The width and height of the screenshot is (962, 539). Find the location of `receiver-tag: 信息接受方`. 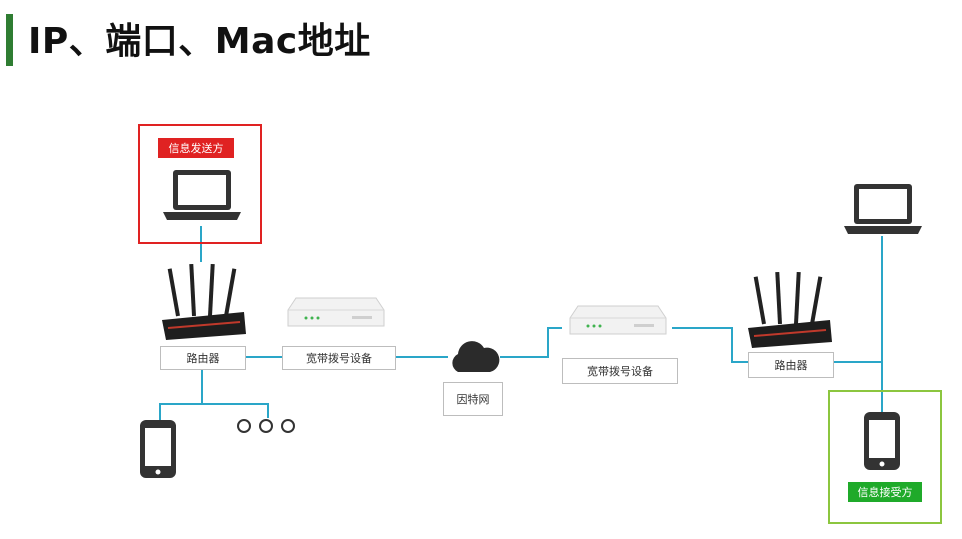

receiver-tag: 信息接受方 is located at coordinates (885, 492).